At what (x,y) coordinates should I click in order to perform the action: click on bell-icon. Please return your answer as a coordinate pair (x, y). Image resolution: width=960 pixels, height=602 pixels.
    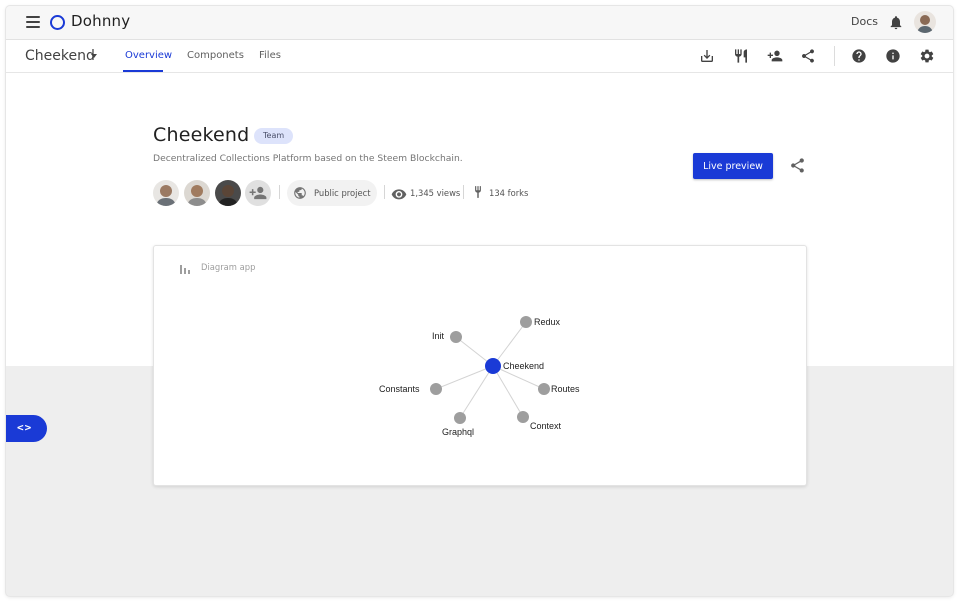
    Looking at the image, I should click on (896, 22).